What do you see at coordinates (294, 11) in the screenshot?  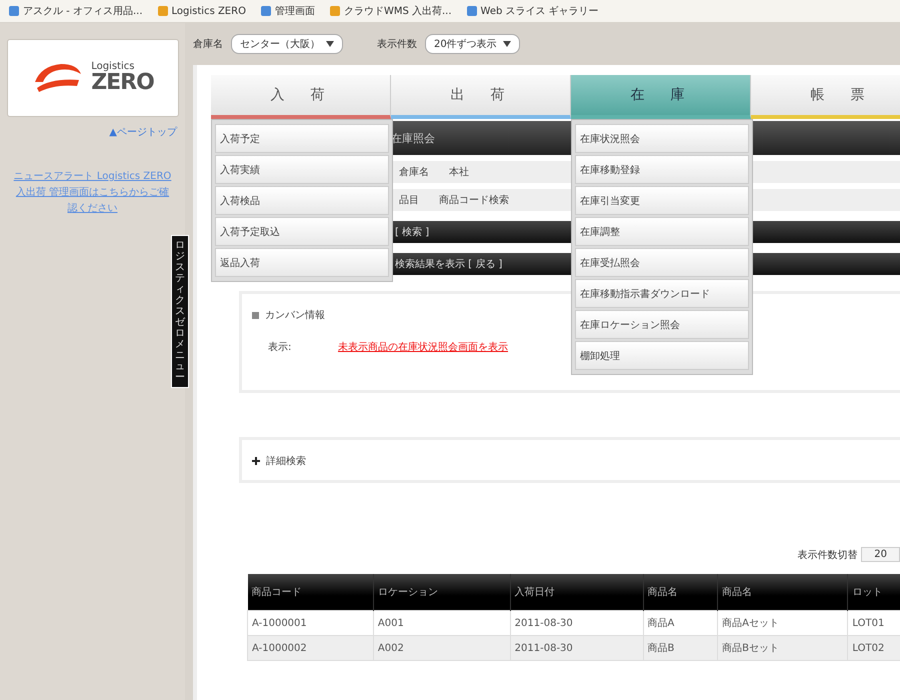 I see `bookmark-link: 管理画面` at bounding box center [294, 11].